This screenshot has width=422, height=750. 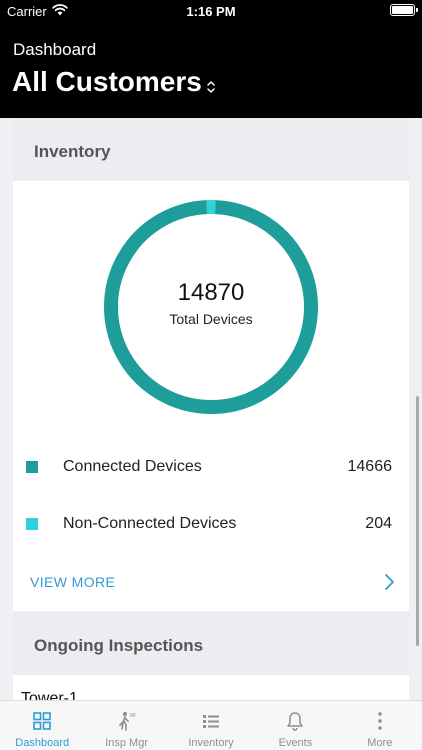 I want to click on inventory-donut-chart, so click(x=211, y=307).